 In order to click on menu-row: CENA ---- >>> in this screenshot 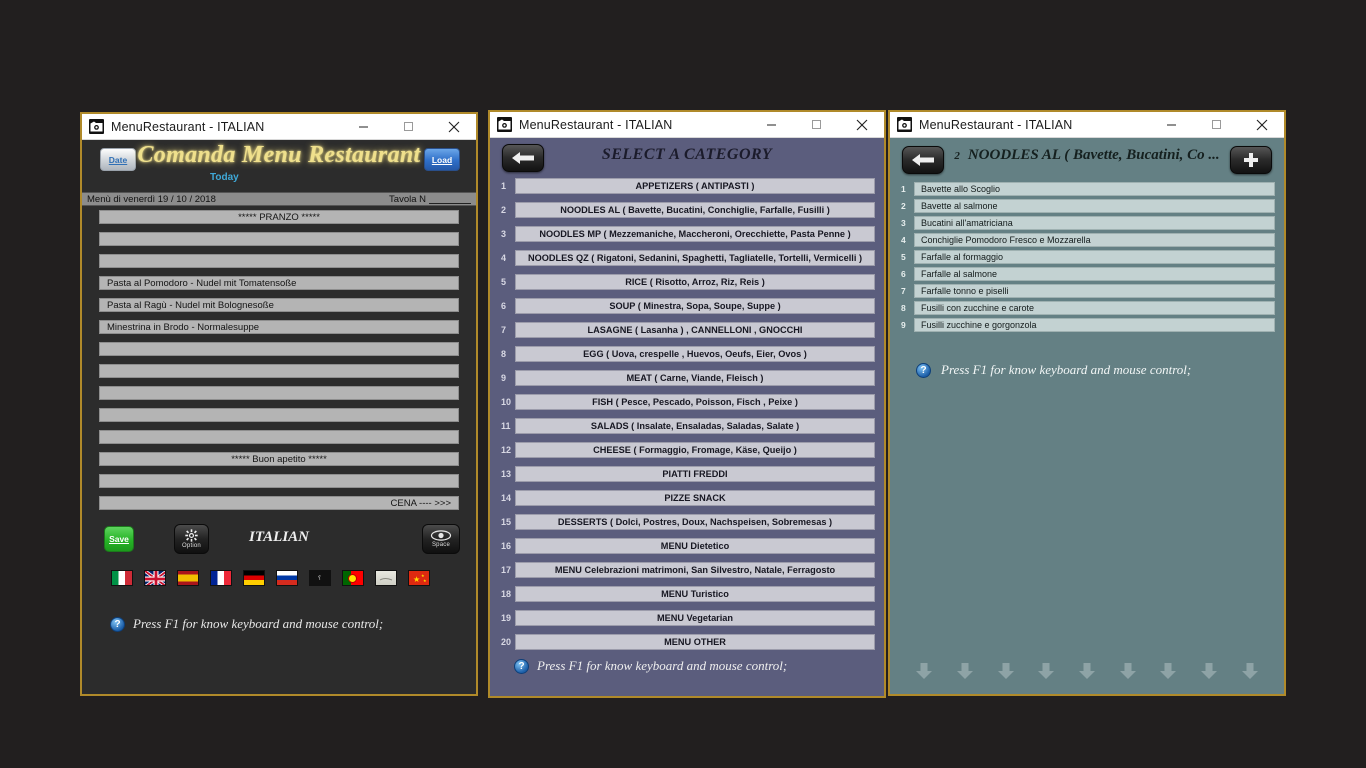, I will do `click(279, 503)`.